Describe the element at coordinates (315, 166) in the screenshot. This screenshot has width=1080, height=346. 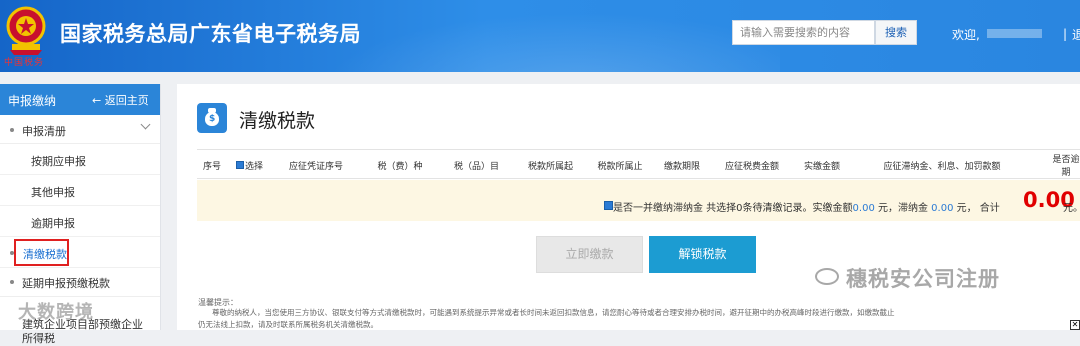
I see `col-voucher: 应征凭证序号` at that location.